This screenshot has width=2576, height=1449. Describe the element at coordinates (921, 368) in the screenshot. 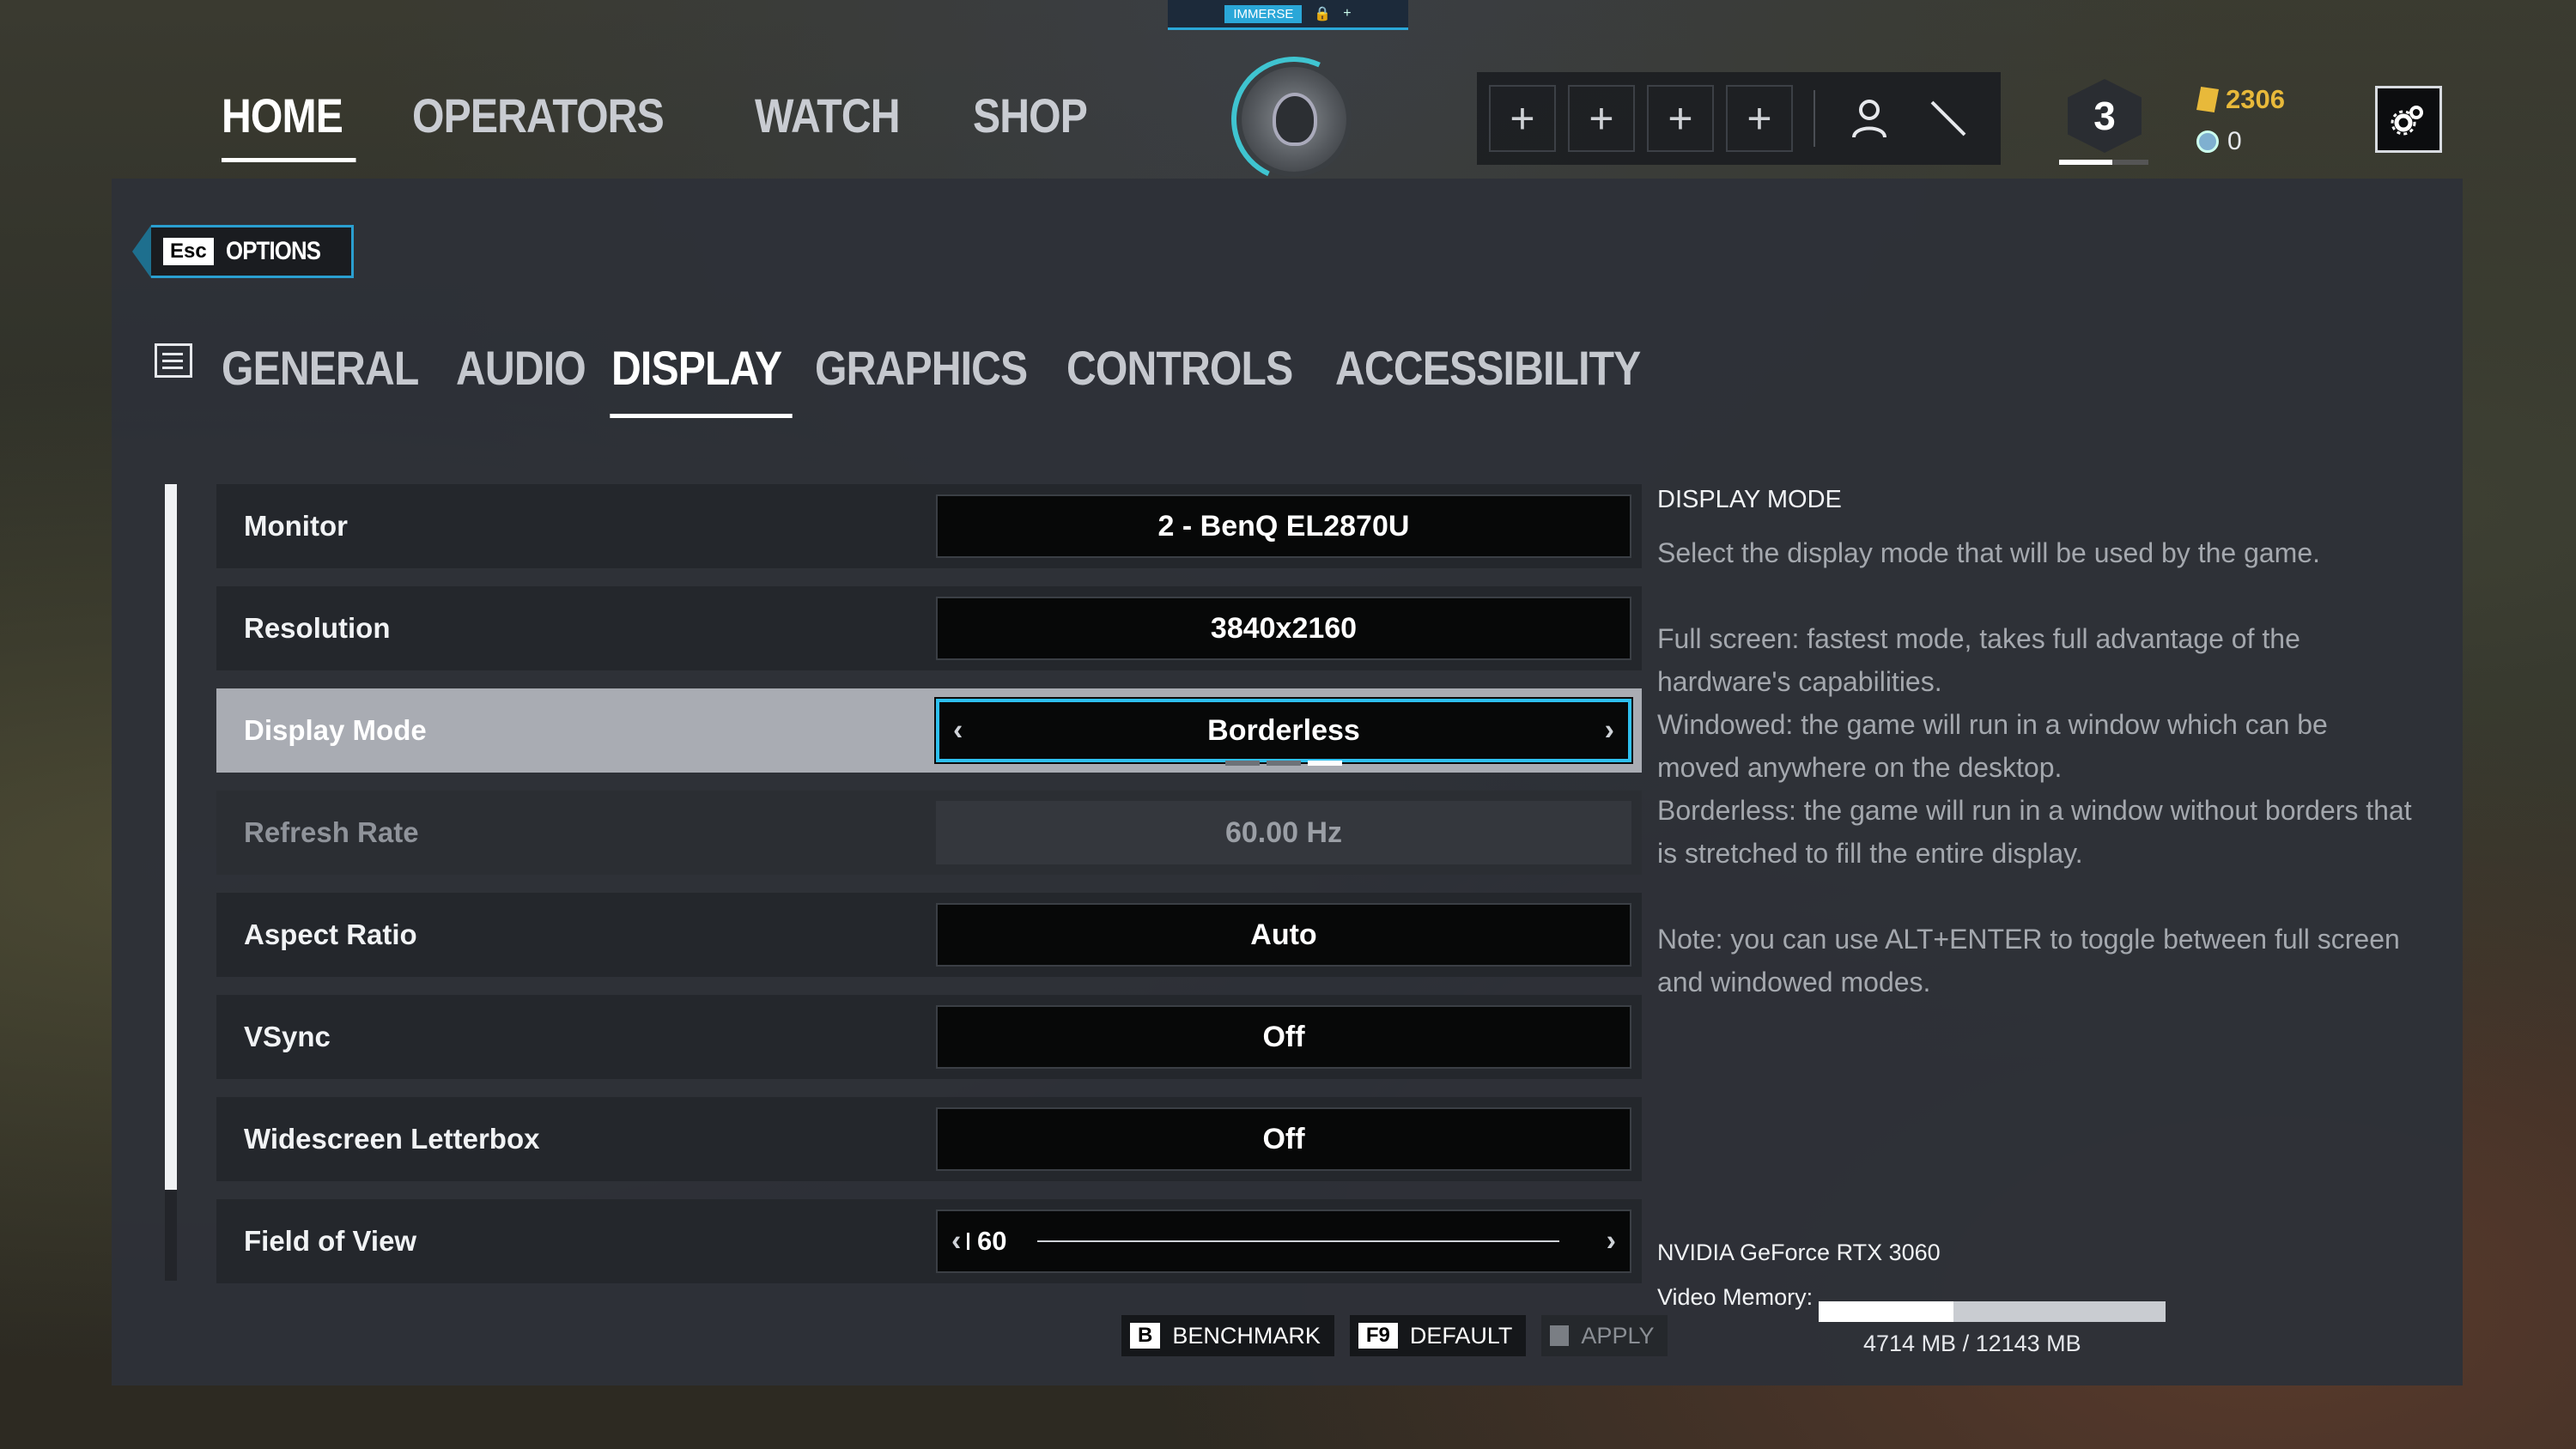

I see `tab-graphics: GRAPHICS` at that location.